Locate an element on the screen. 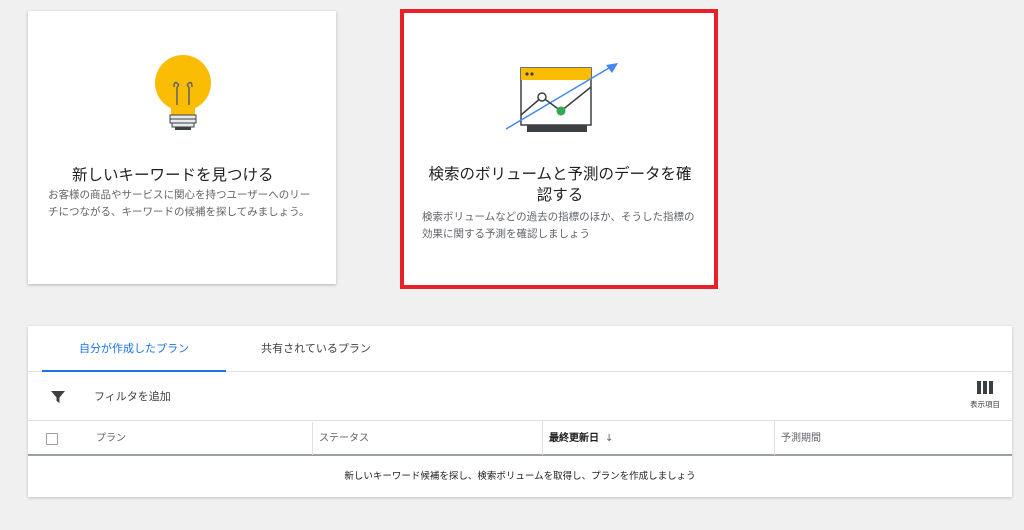  tab-my-plans: 自分が作成したプラン is located at coordinates (134, 349).